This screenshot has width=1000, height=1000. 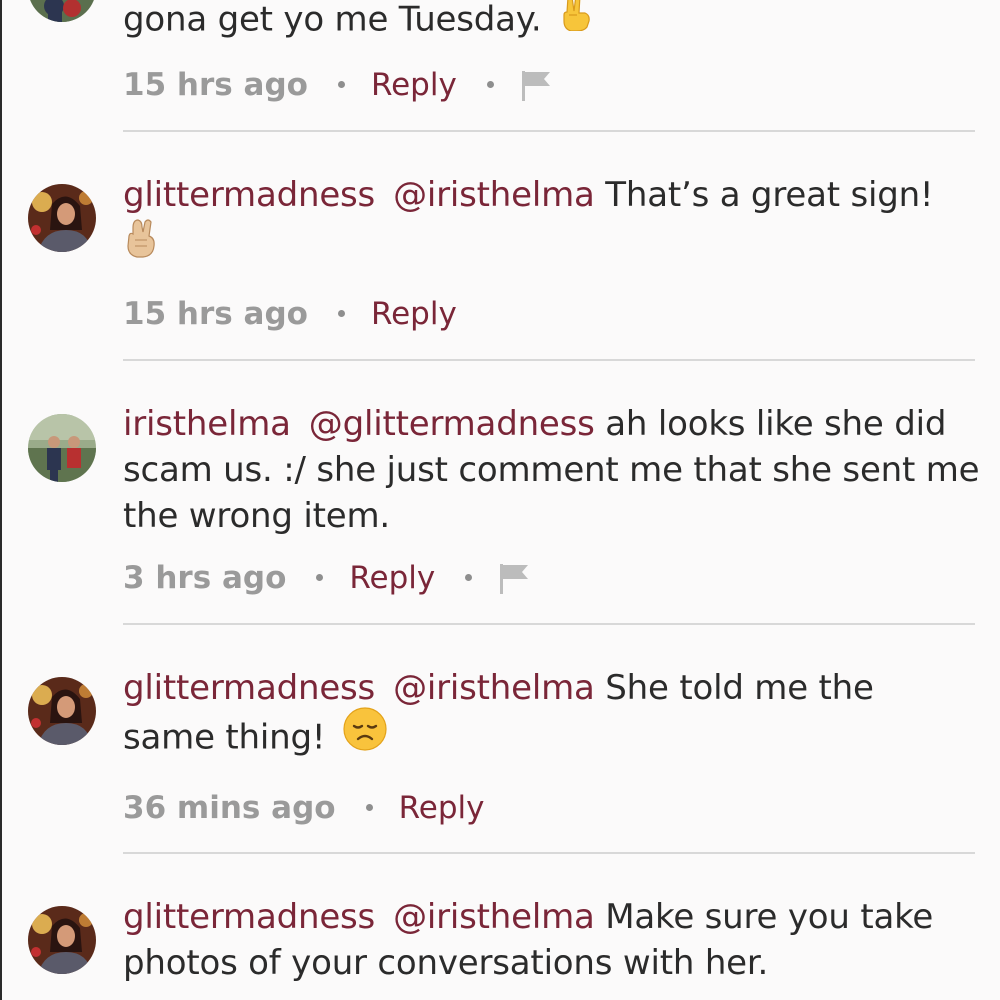 I want to click on comment-username: iristhelma, so click(x=207, y=424).